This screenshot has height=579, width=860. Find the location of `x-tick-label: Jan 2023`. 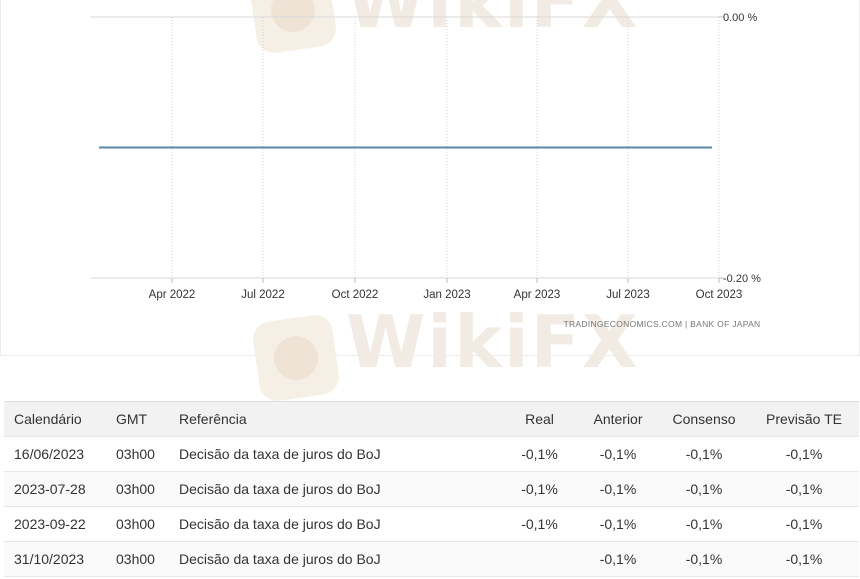

x-tick-label: Jan 2023 is located at coordinates (446, 295).